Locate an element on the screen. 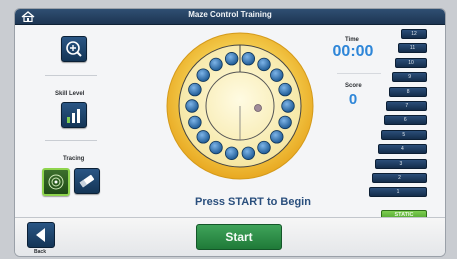 Image resolution: width=457 pixels, height=259 pixels. skill-level-label: Skill Level is located at coordinates (70, 94).